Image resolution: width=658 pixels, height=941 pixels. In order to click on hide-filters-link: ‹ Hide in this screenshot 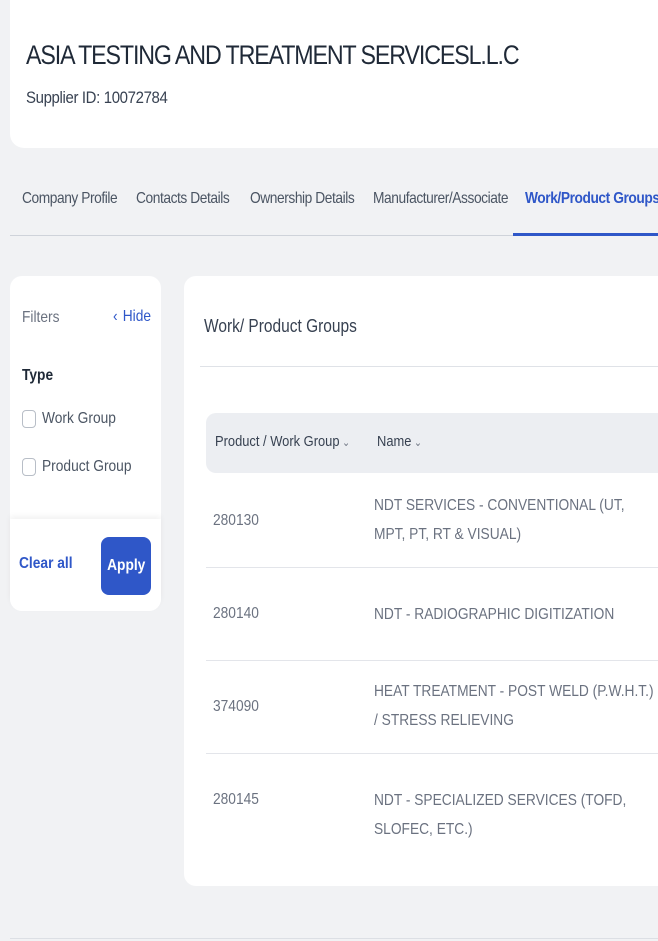, I will do `click(132, 317)`.